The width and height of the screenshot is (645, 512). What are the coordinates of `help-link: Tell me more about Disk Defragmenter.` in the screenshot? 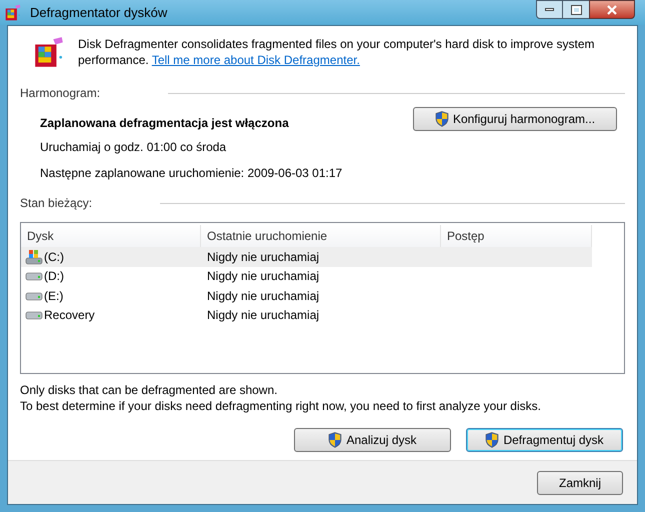 It's located at (256, 60).